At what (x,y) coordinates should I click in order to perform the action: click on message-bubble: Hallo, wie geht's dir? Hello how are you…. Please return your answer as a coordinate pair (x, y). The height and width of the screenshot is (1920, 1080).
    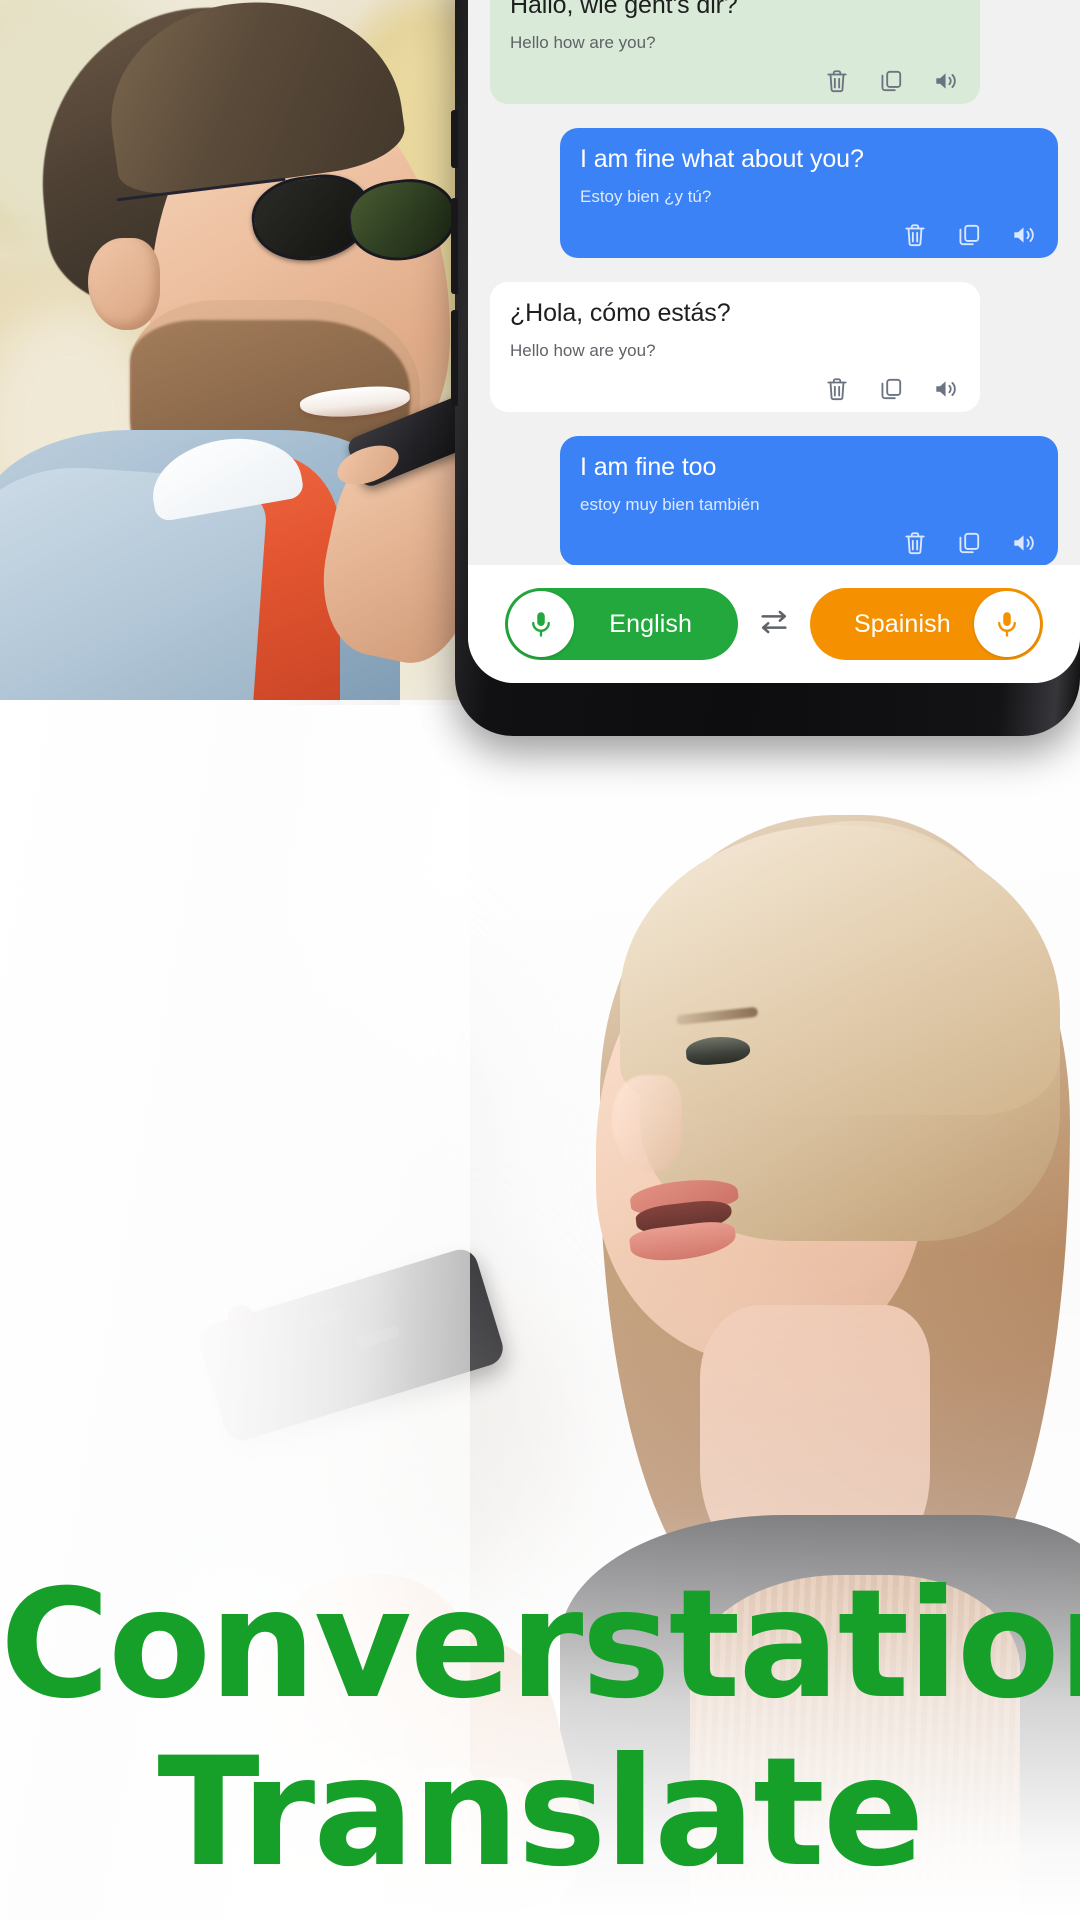
    Looking at the image, I should click on (735, 52).